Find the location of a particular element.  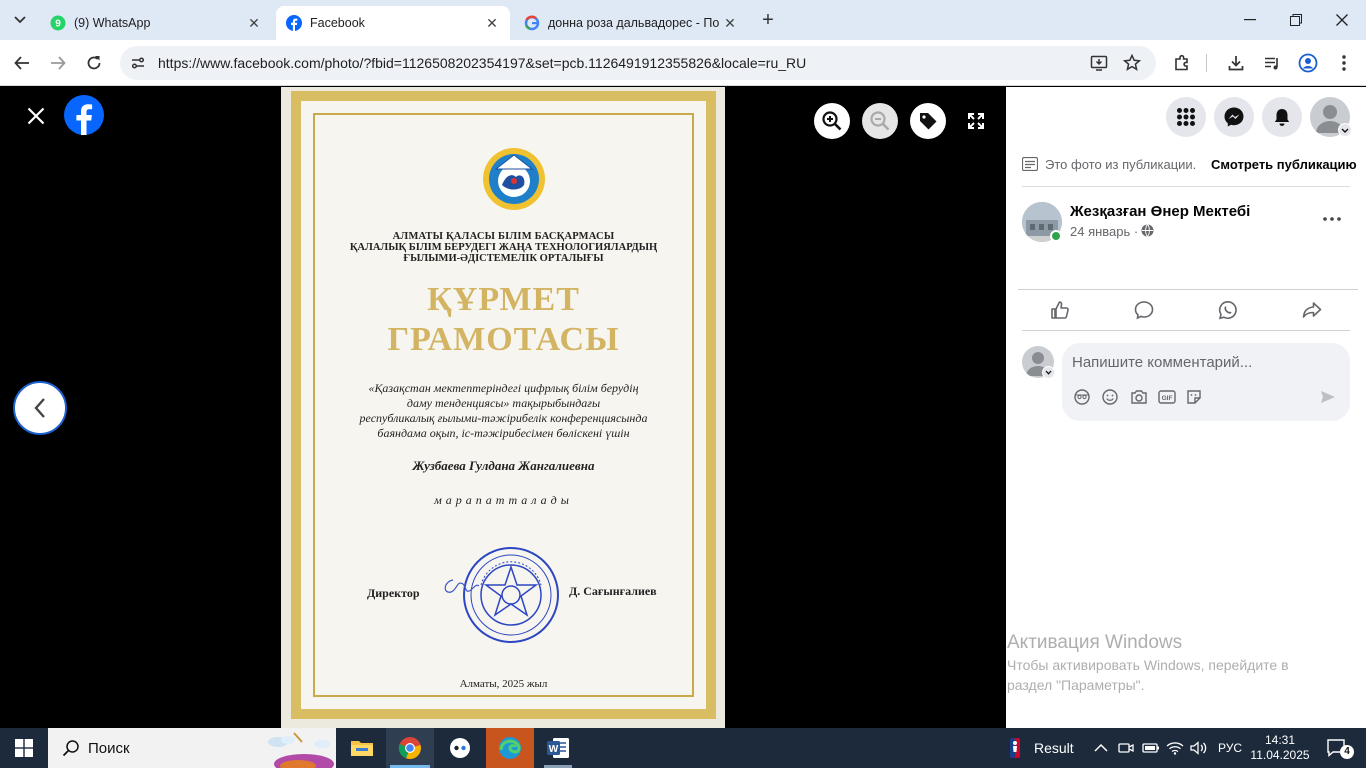

account-menu-chevron is located at coordinates (1345, 130).